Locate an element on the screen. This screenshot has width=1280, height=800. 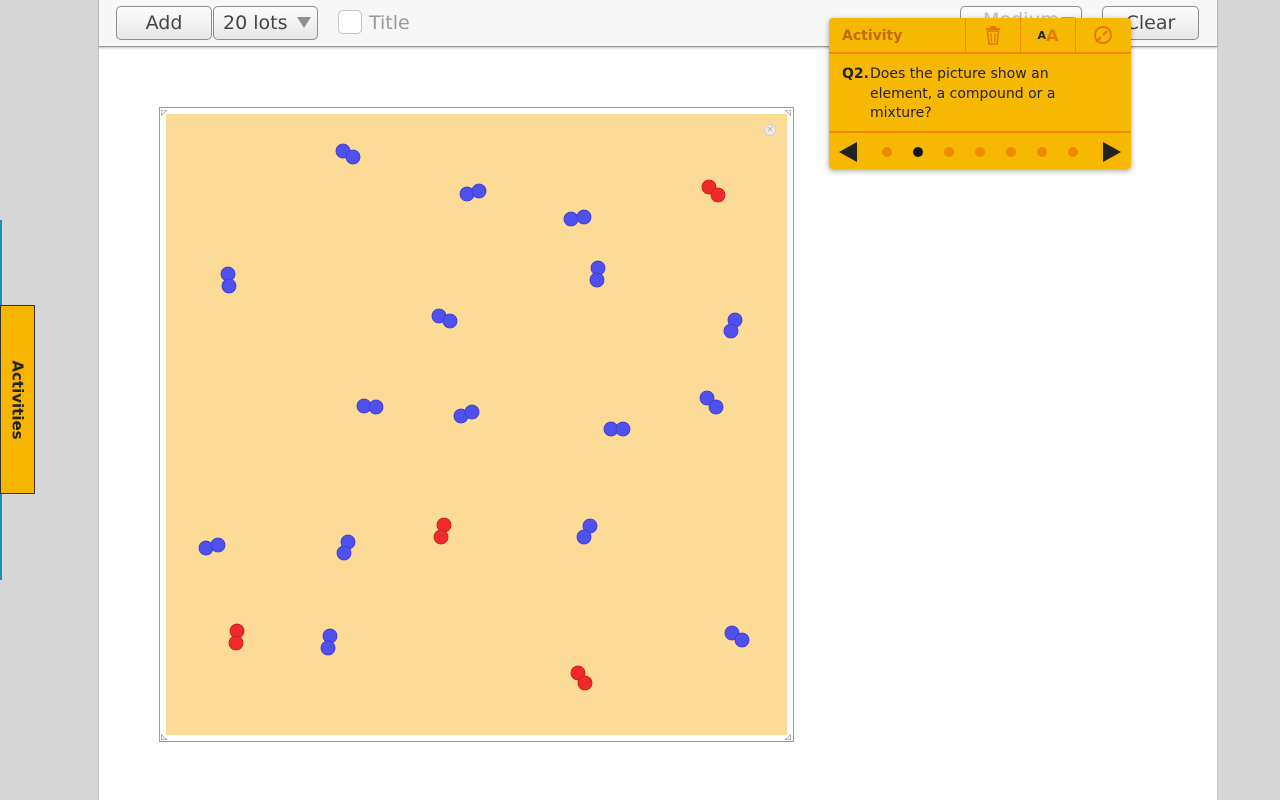
add-button: Add is located at coordinates (164, 23).